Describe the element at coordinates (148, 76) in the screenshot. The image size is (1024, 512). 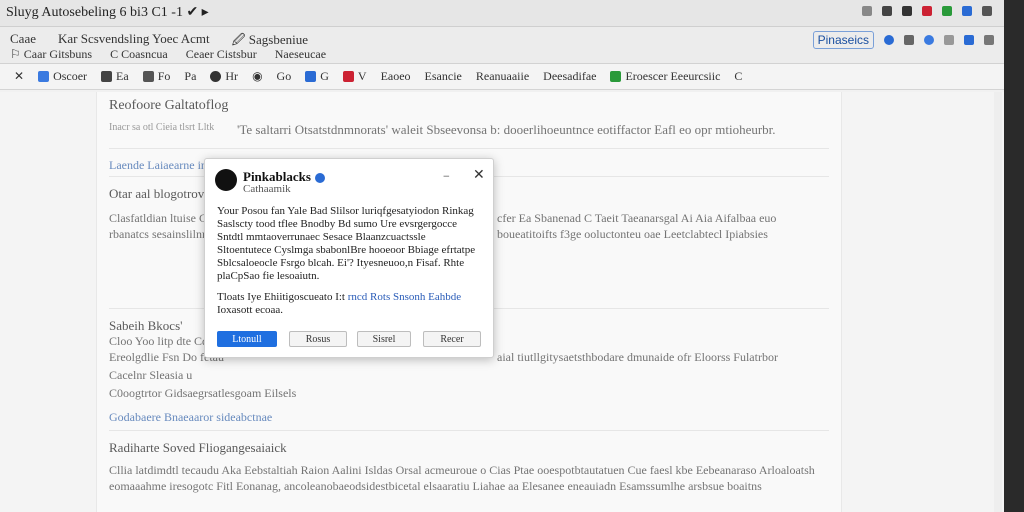
I see `file-icon` at that location.